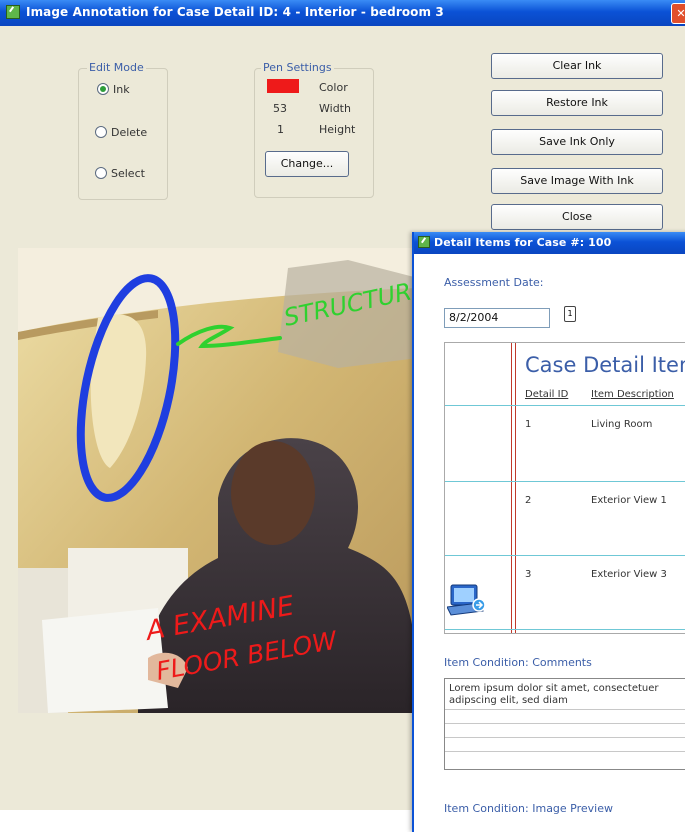 Image resolution: width=685 pixels, height=832 pixels. I want to click on row-detail-id: 1, so click(528, 424).